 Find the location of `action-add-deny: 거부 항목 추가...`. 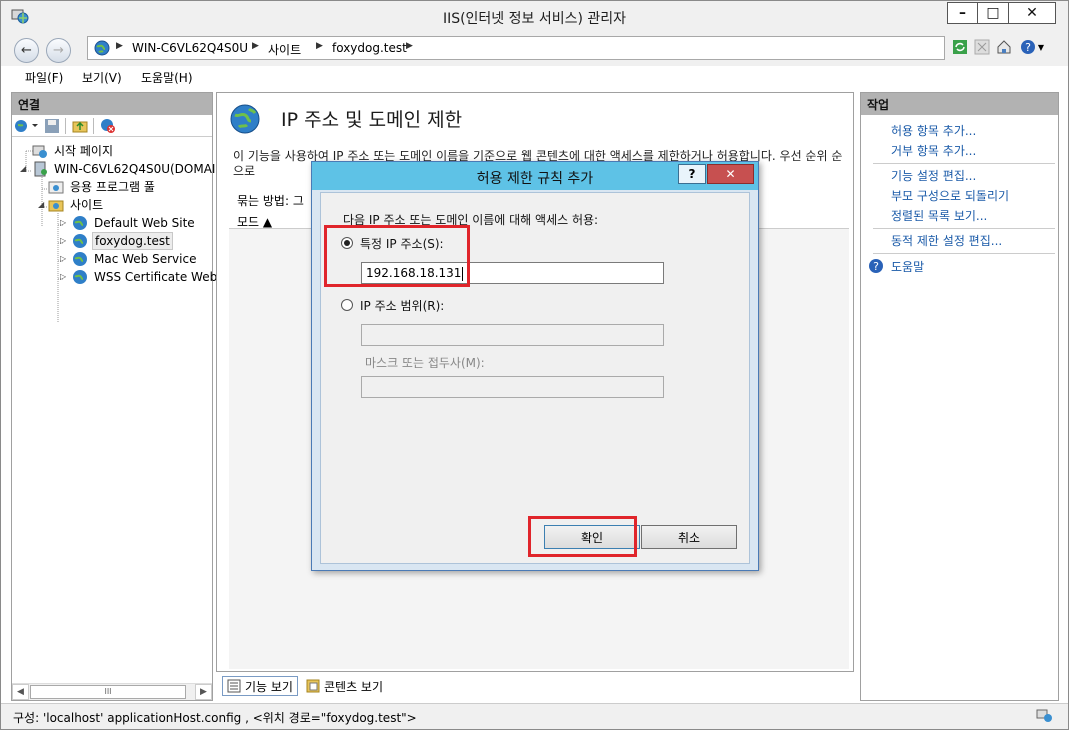

action-add-deny: 거부 항목 추가... is located at coordinates (933, 150).